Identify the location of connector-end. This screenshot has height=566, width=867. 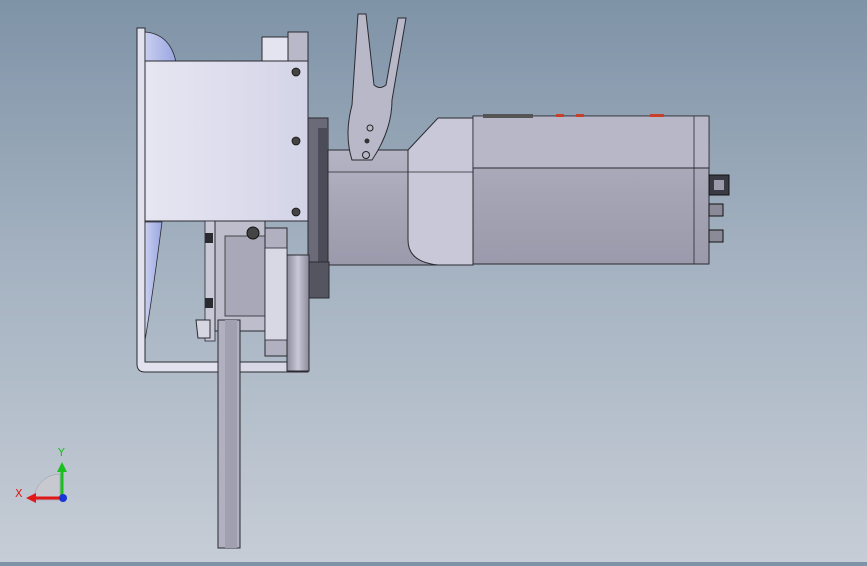
(719, 208).